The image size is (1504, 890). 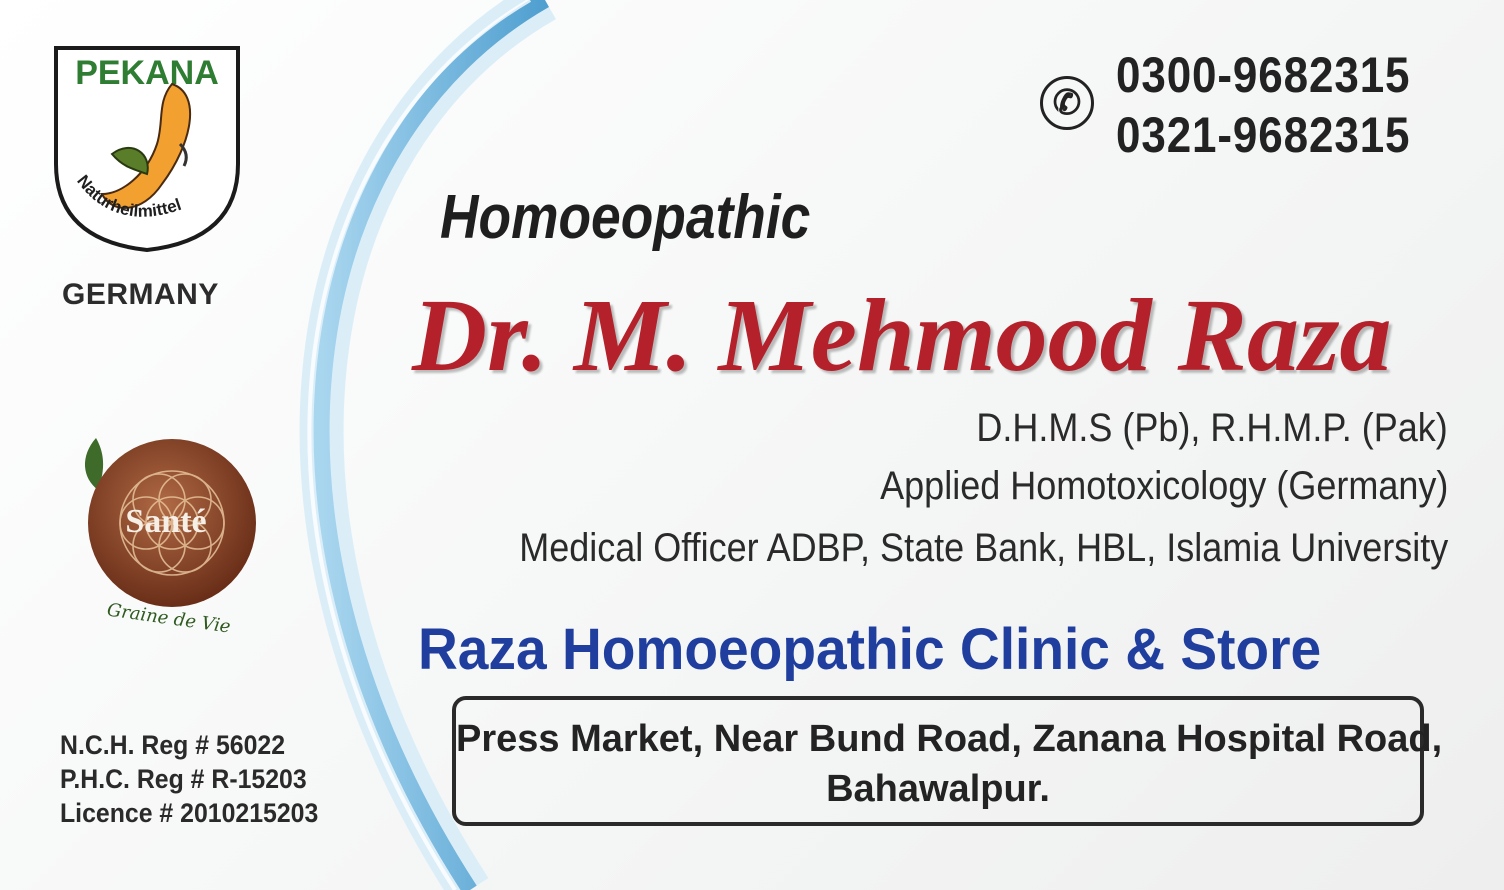 I want to click on qualification-line-1: D.H.M.S (Pb), R.H.M.P. (Pak), so click(x=1212, y=428).